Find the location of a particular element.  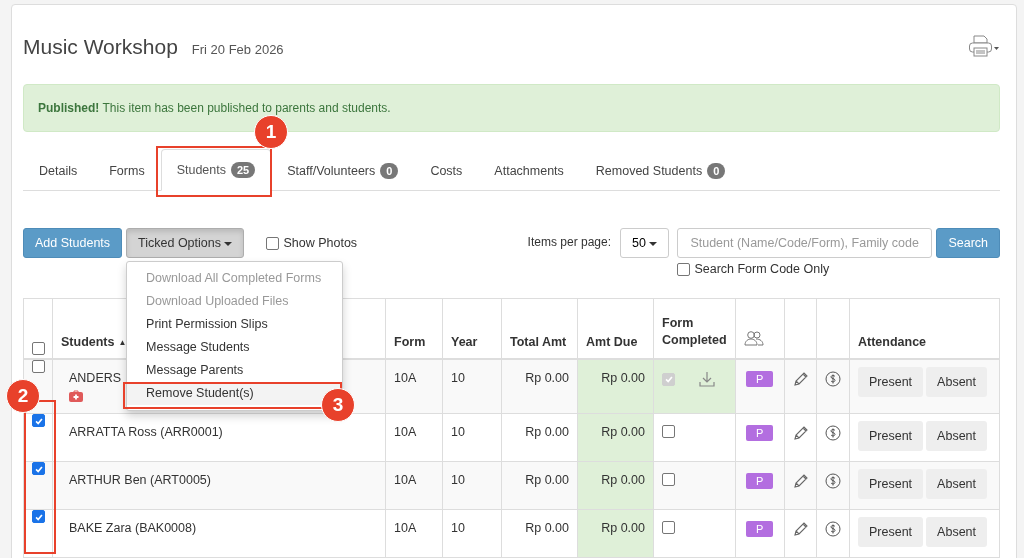

checkbox-label: Search Form Code Only is located at coordinates (762, 269).